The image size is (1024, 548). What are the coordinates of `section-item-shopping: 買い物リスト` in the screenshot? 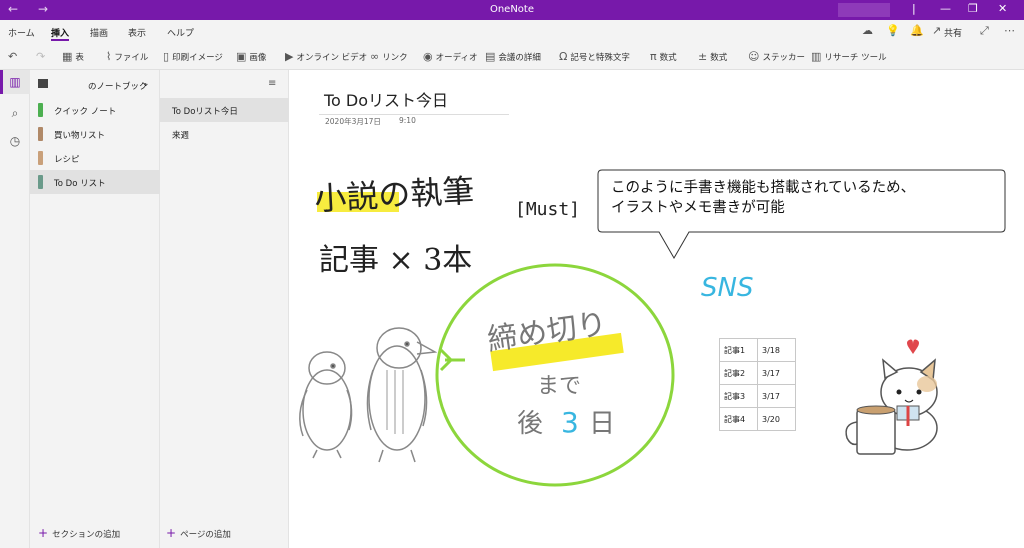 It's located at (95, 134).